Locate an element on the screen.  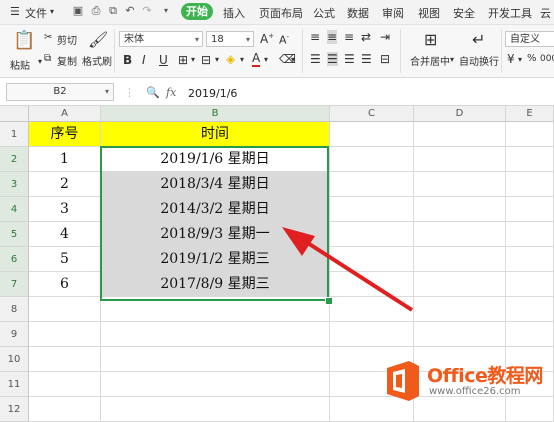
watermark-url: www.office26.com is located at coordinates (475, 391).